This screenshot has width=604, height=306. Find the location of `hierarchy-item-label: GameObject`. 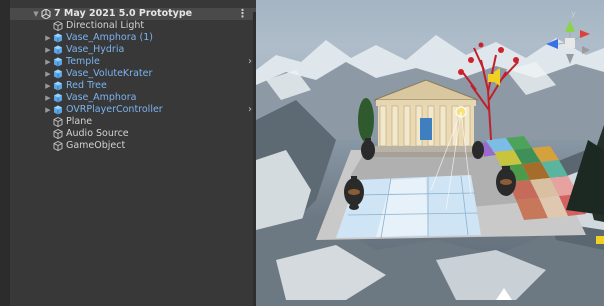

hierarchy-item-label: GameObject is located at coordinates (96, 145).